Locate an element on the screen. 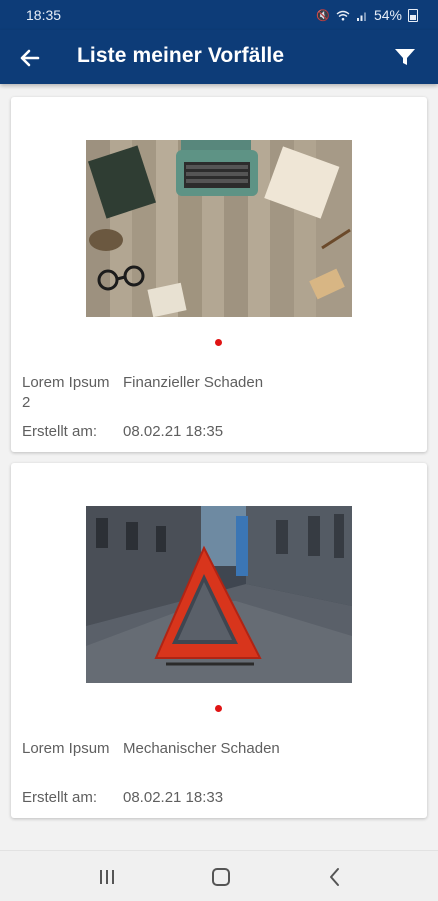 This screenshot has height=901, width=438. filter-icon is located at coordinates (405, 57).